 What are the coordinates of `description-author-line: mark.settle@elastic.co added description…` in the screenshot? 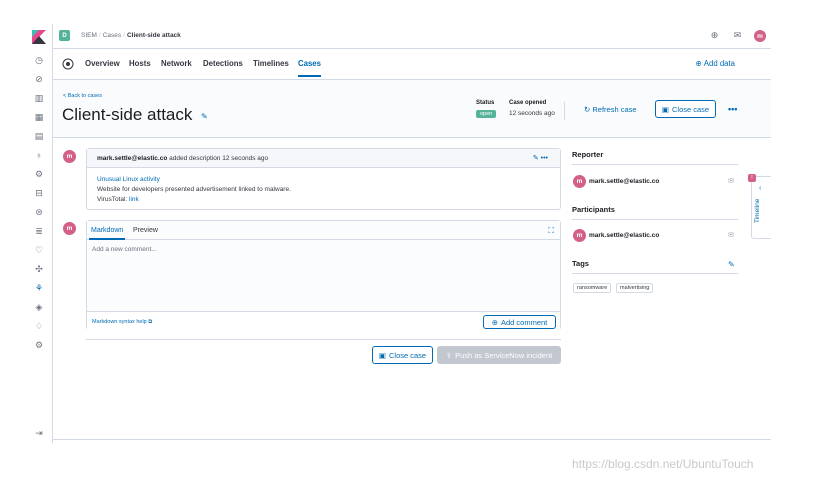 It's located at (182, 158).